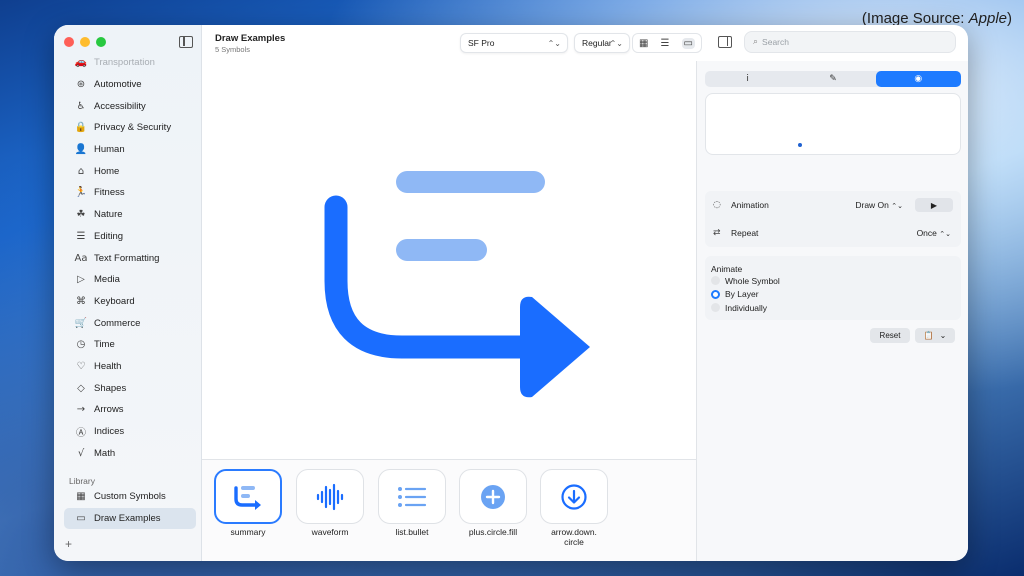 This screenshot has height=576, width=1024. I want to click on gallery-tile-waveform: waveform, so click(330, 503).